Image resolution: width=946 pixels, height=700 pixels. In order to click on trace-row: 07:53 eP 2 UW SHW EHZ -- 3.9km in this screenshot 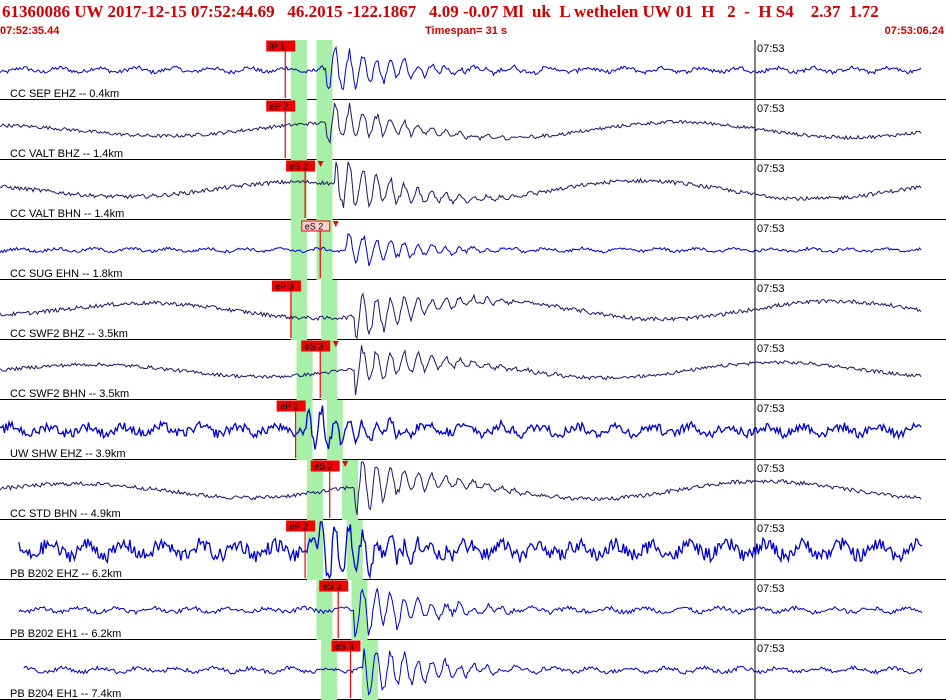, I will do `click(473, 430)`.